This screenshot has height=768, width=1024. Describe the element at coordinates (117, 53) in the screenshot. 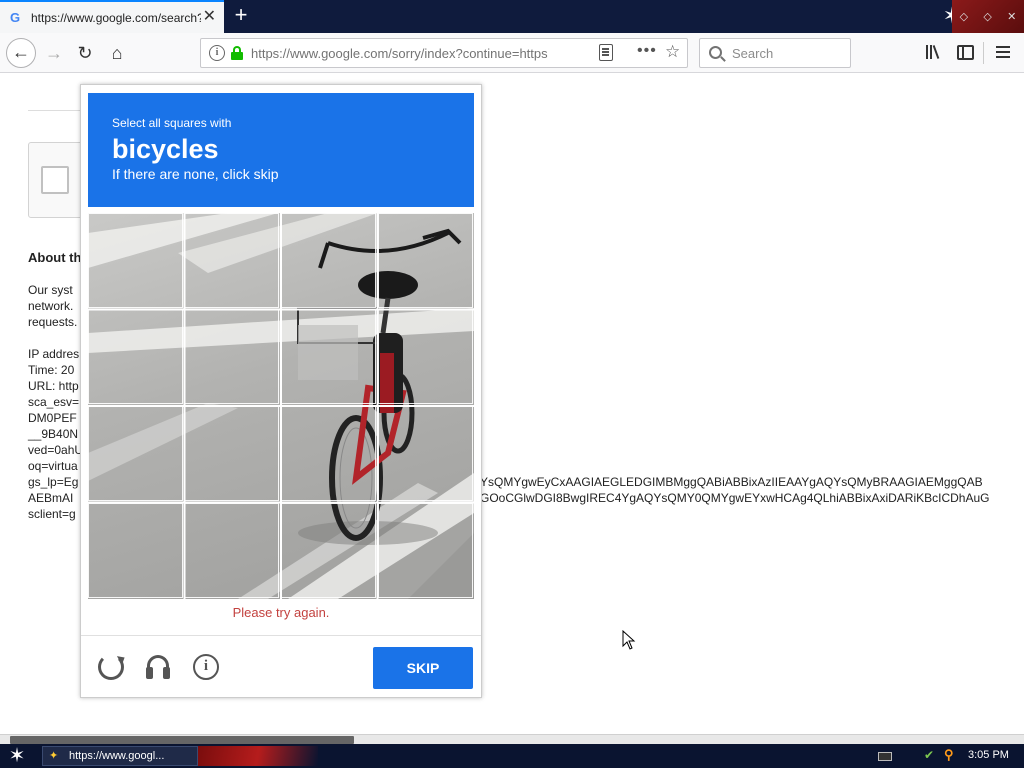

I see `home-button: ⌂` at that location.